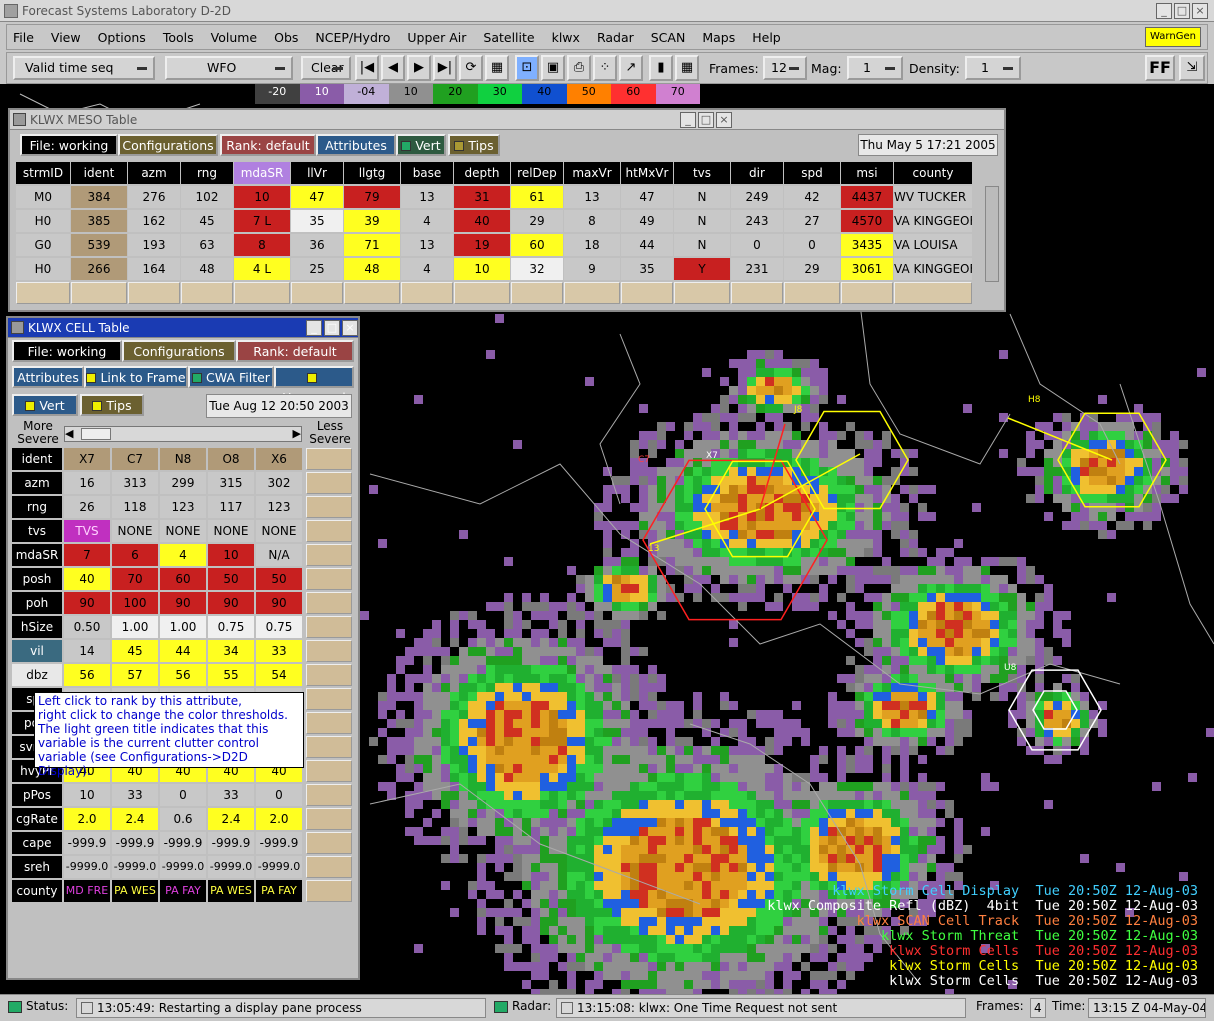 Image resolution: width=1214 pixels, height=1021 pixels. Describe the element at coordinates (154, 173) in the screenshot. I see `meso-col-header-azm: azm` at that location.